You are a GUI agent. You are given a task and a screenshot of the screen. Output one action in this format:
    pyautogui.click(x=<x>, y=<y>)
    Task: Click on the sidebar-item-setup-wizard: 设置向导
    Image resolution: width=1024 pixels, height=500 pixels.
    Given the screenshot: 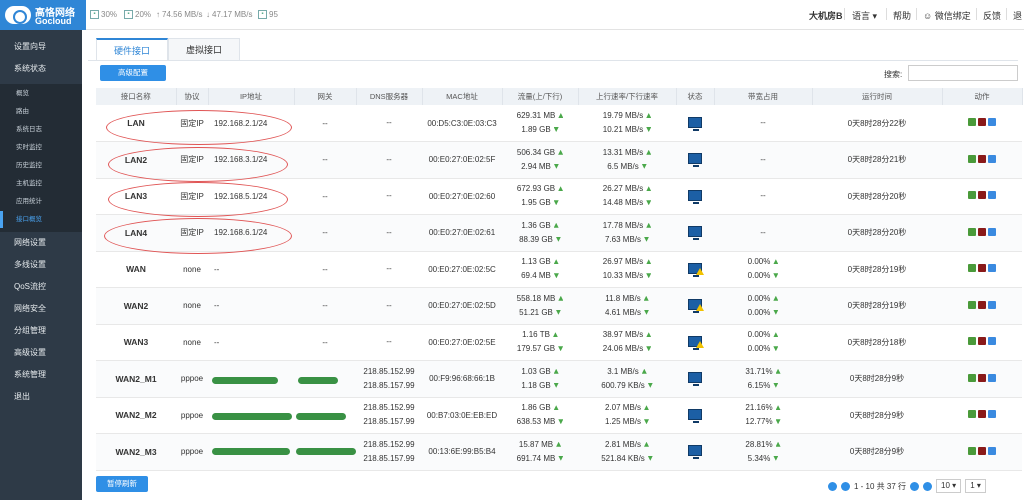 What is the action you would take?
    pyautogui.click(x=41, y=47)
    